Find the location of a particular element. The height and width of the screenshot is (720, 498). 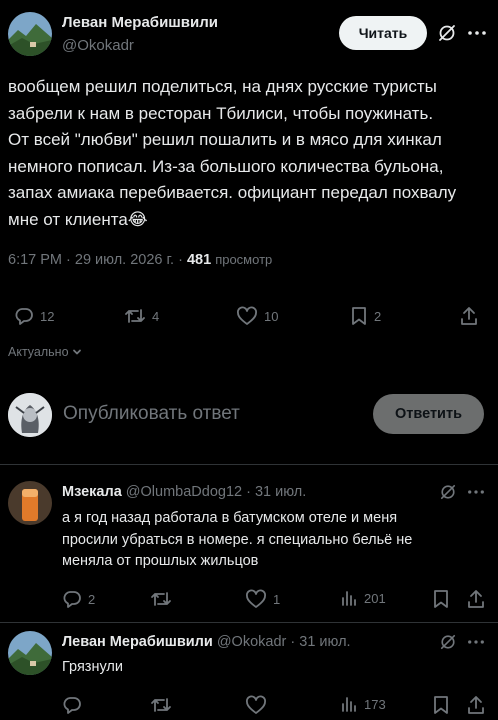

repost-action: 4 is located at coordinates (141, 316).